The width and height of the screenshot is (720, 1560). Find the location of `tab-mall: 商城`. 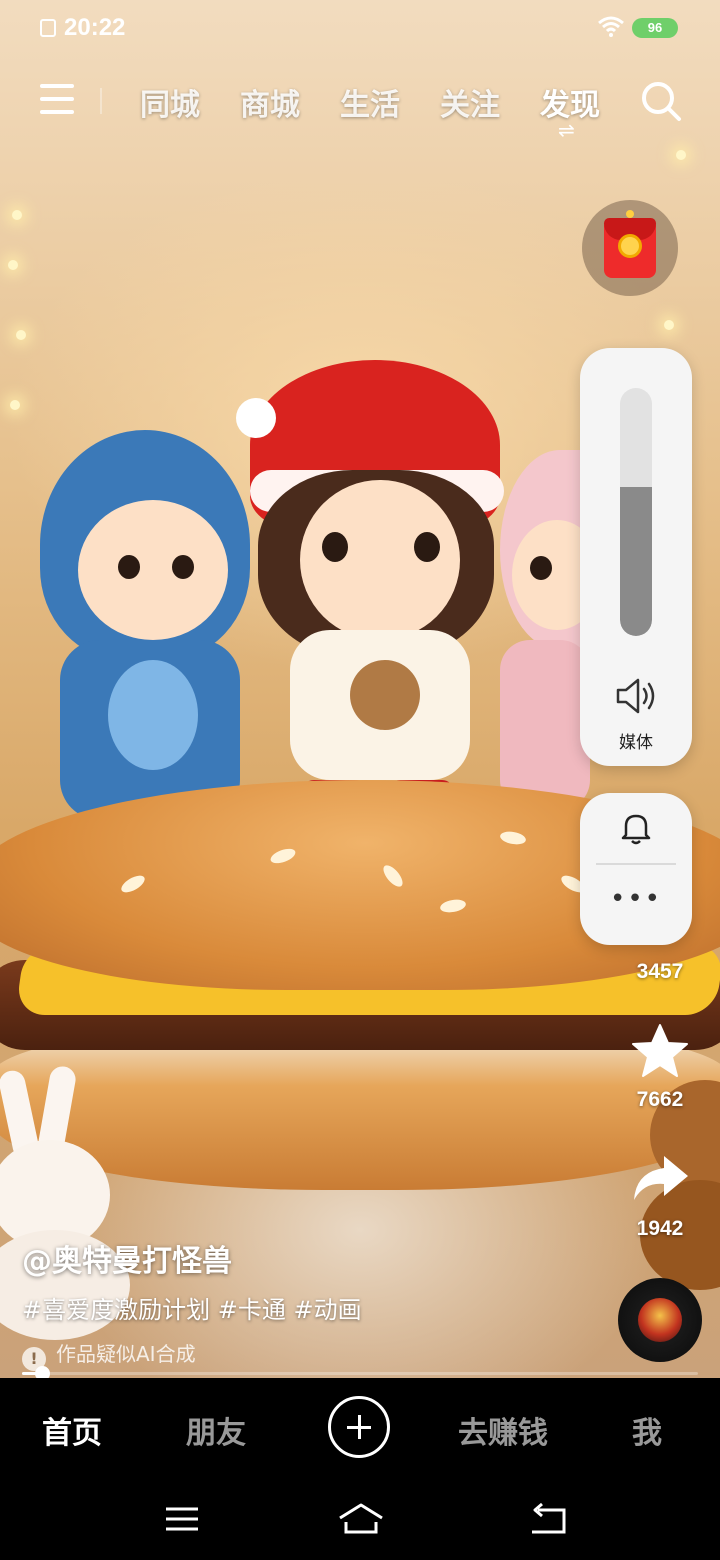

tab-mall: 商城 is located at coordinates (270, 102).